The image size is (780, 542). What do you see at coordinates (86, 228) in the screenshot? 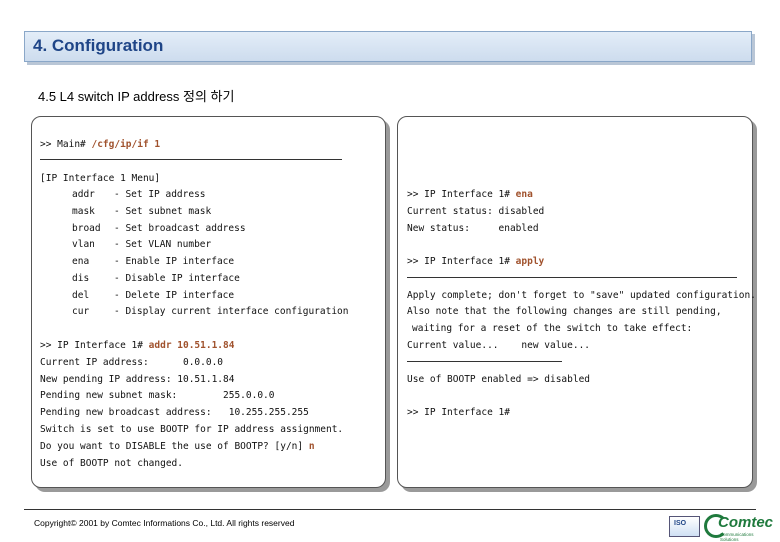
I see `menu-cmd: broad` at bounding box center [86, 228].